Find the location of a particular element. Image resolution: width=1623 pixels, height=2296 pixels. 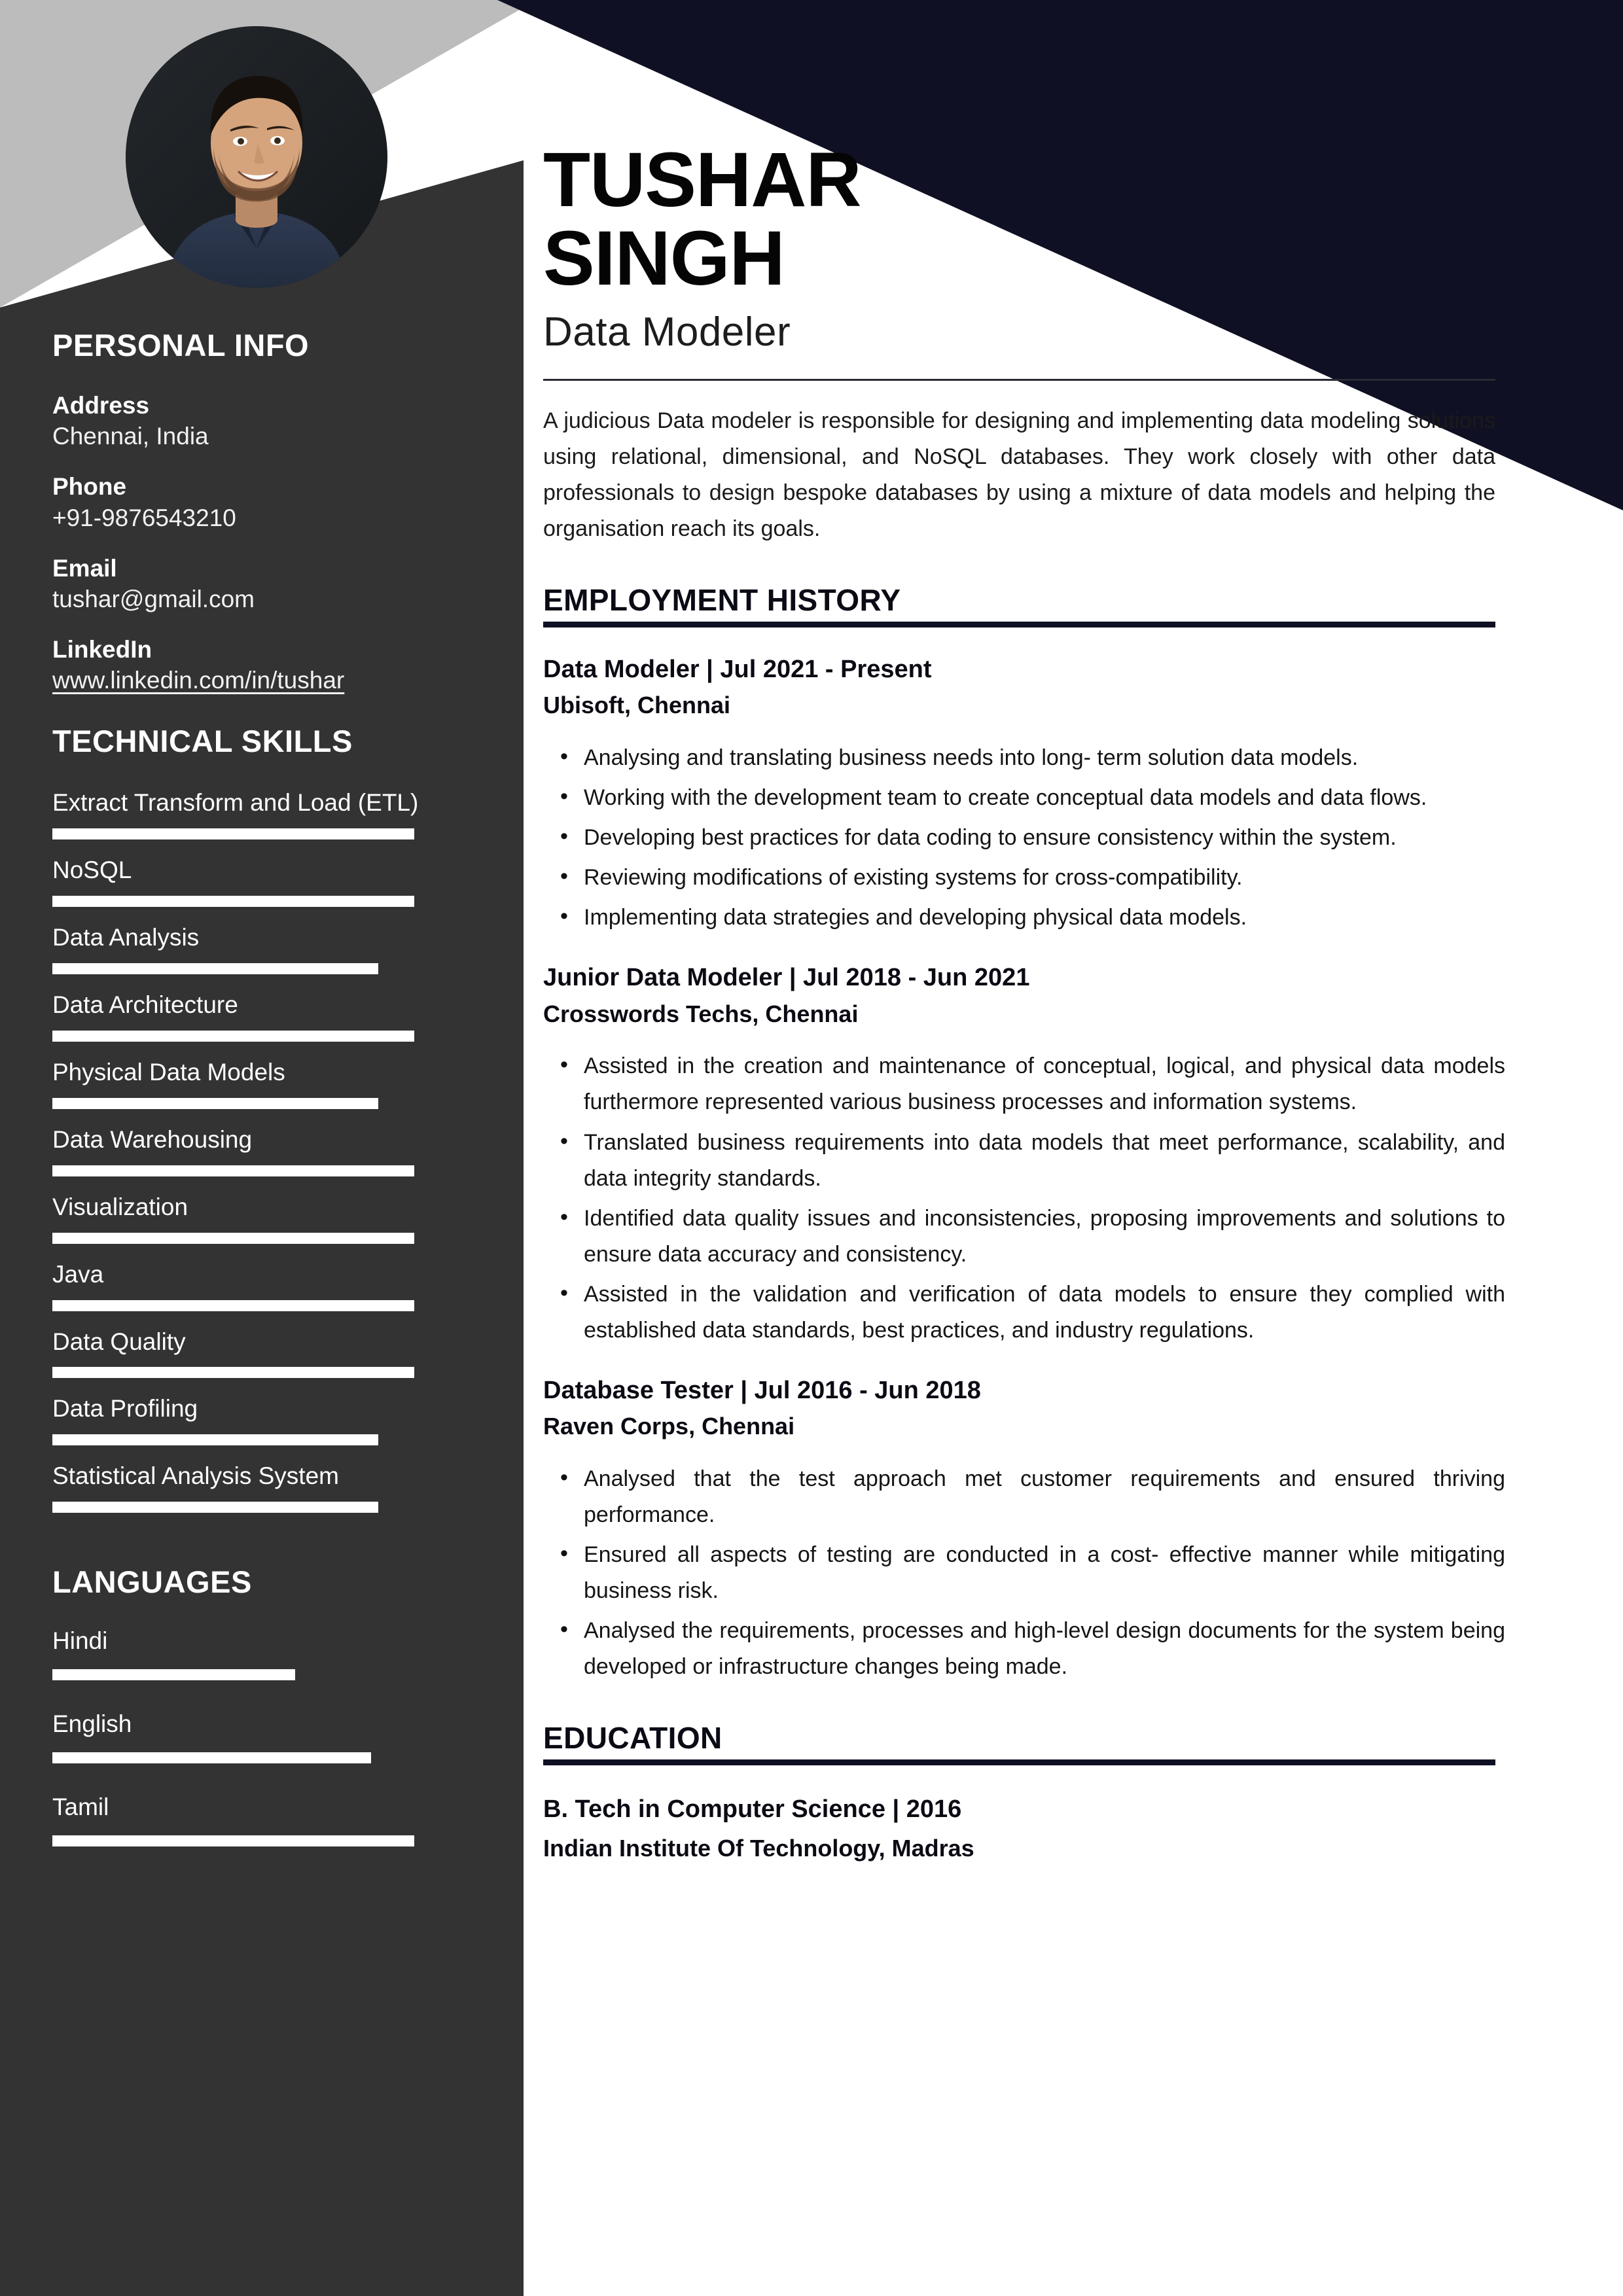

profile-photo is located at coordinates (256, 157).